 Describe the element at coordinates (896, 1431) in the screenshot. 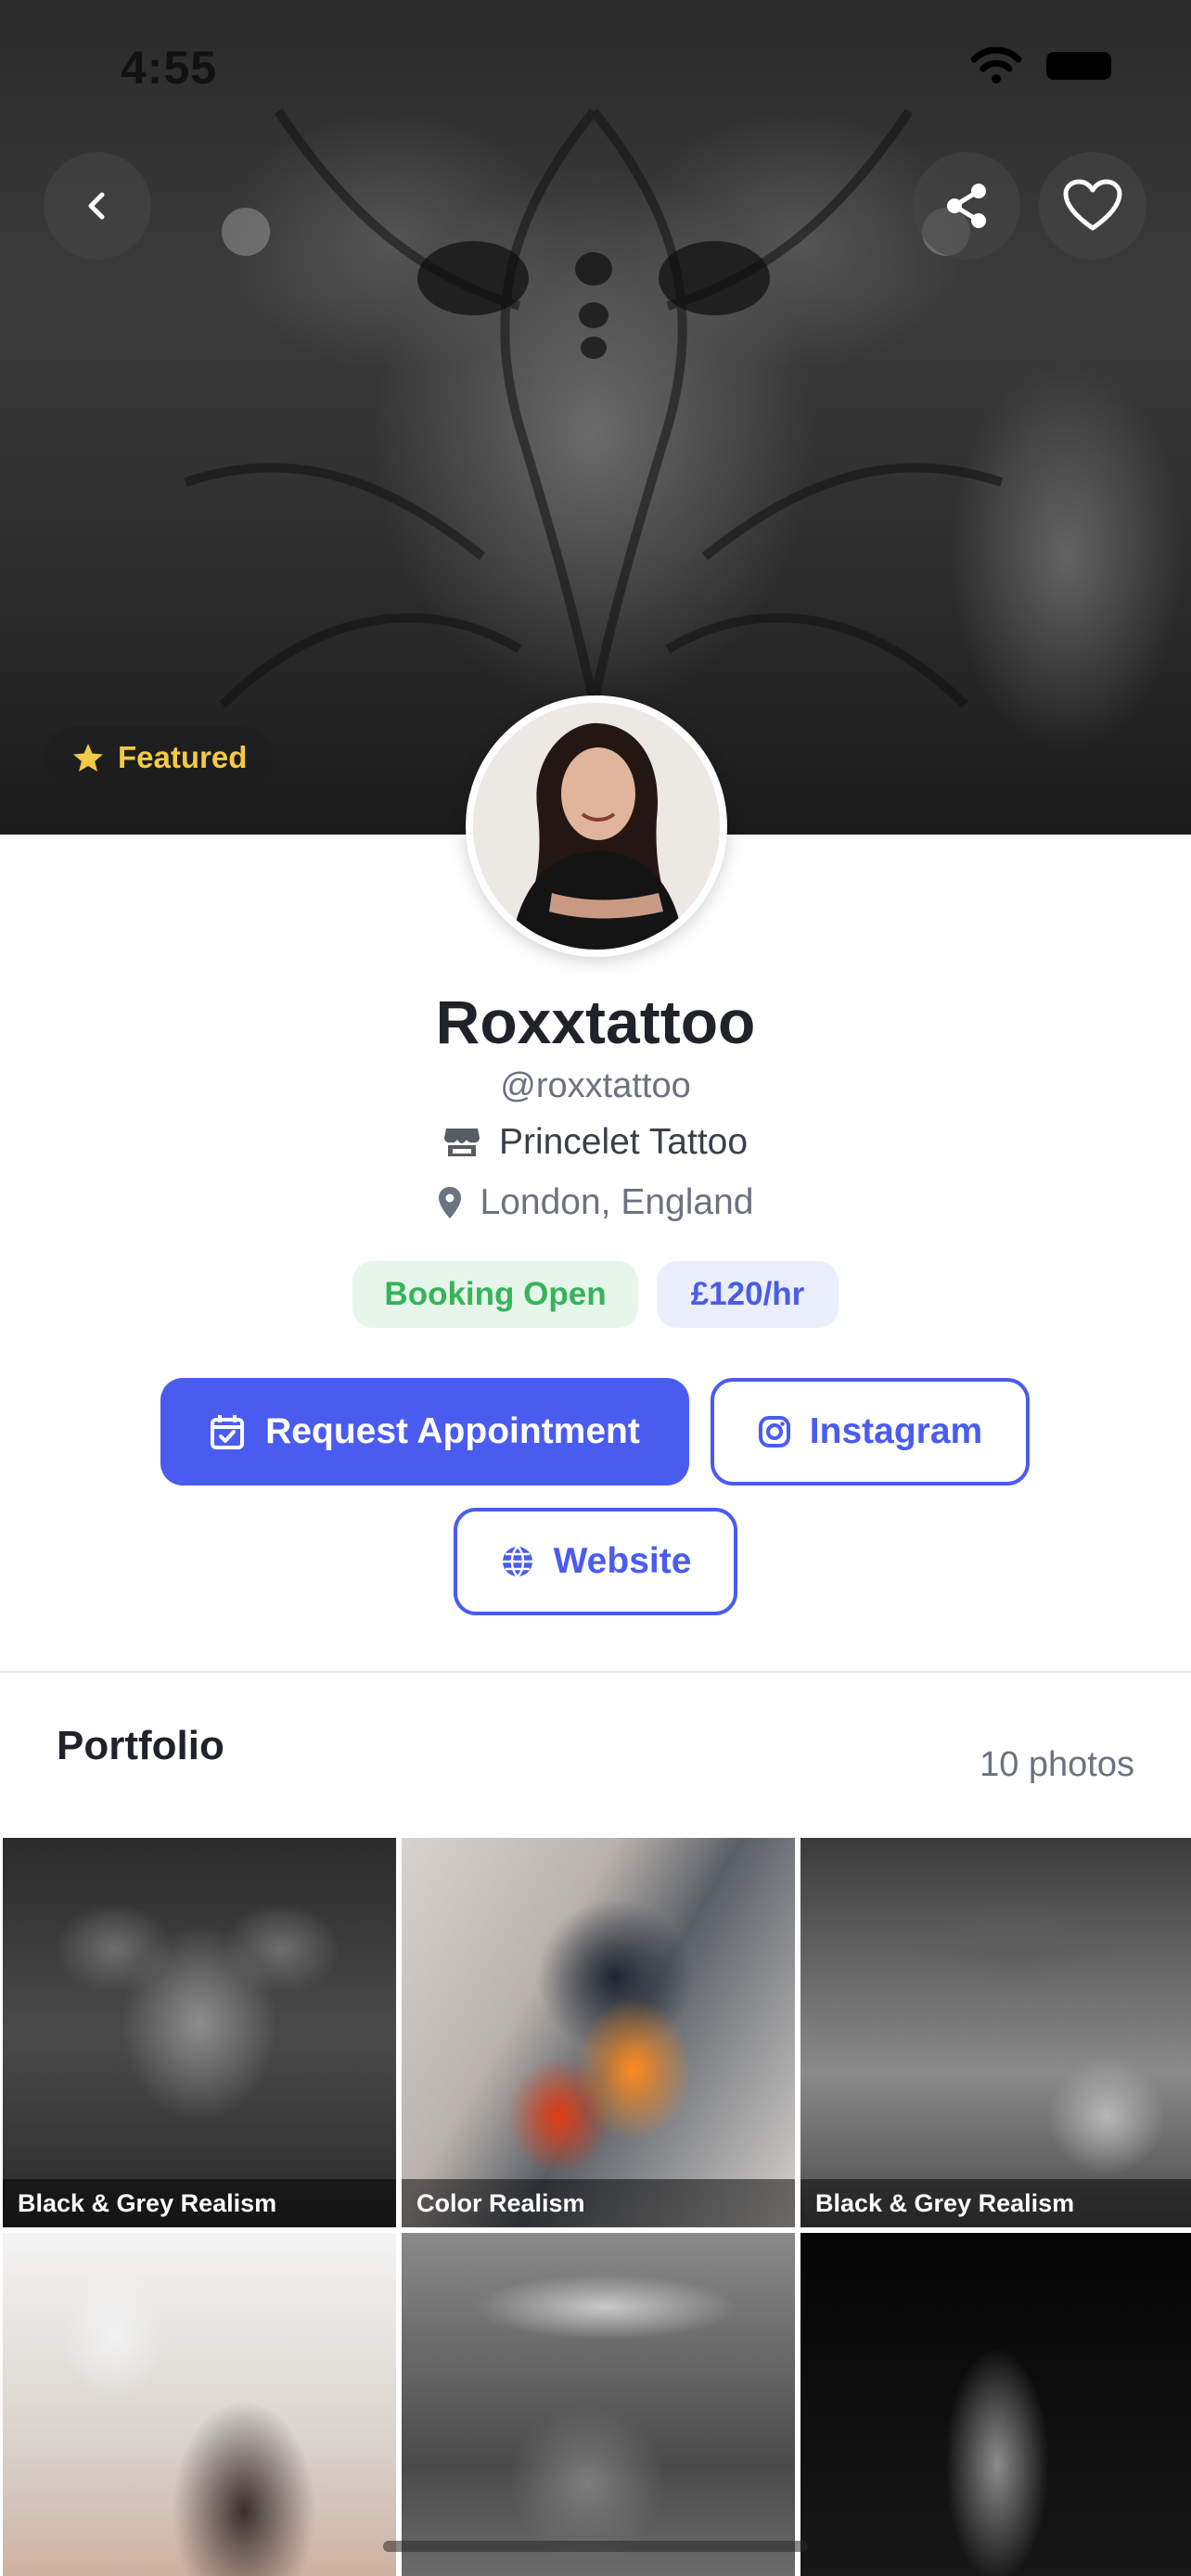

I see `instagram-label: Instagram` at that location.